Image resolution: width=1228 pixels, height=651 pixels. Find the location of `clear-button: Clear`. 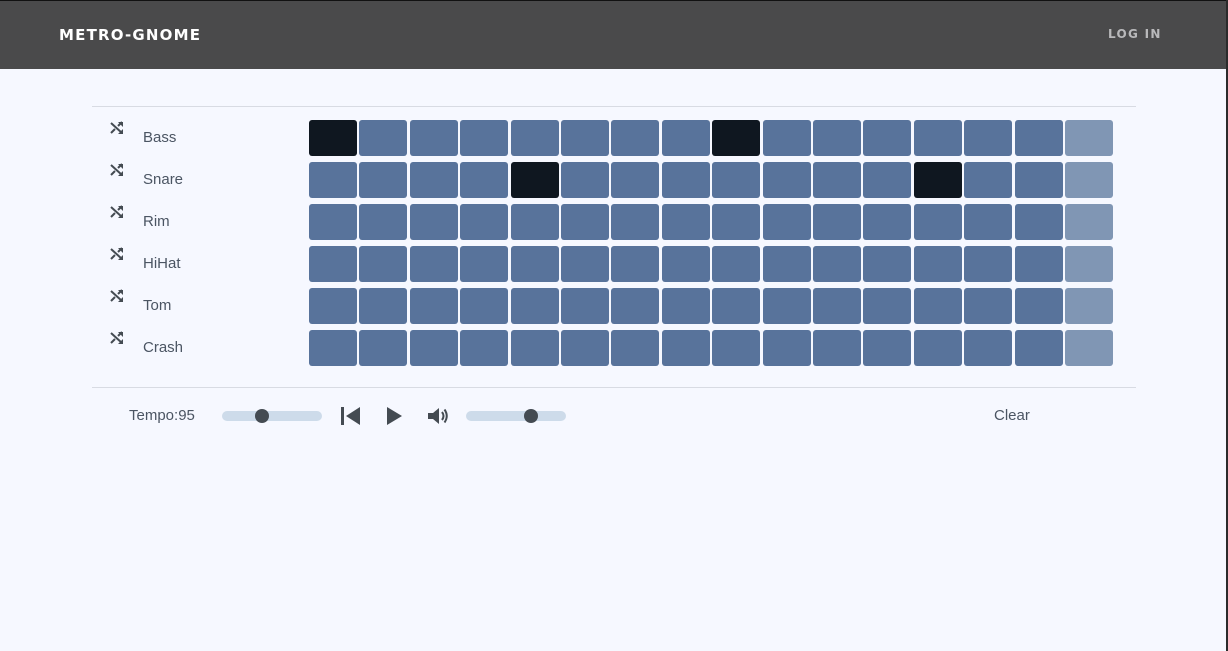

clear-button: Clear is located at coordinates (1012, 415).